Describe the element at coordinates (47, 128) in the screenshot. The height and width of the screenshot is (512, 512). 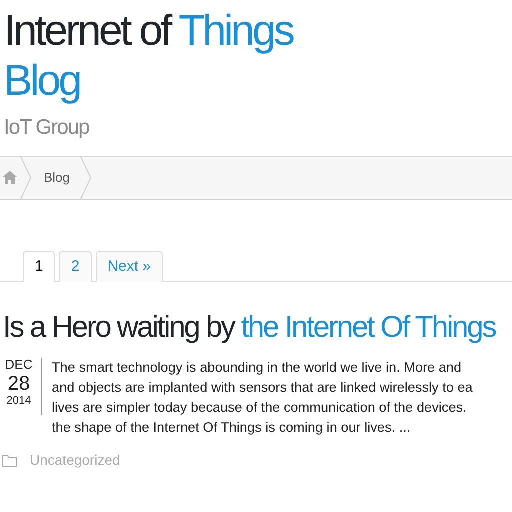
I see `site-tagline: IoT Group` at that location.